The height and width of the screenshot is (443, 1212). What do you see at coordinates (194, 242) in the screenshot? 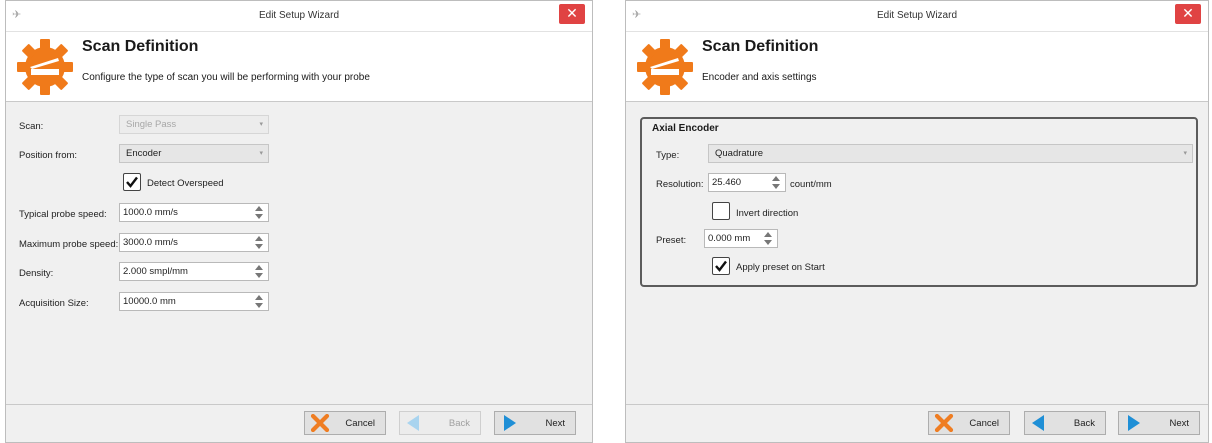
I see `maximum-speed-spinbox: 3000.0 mm/s` at bounding box center [194, 242].